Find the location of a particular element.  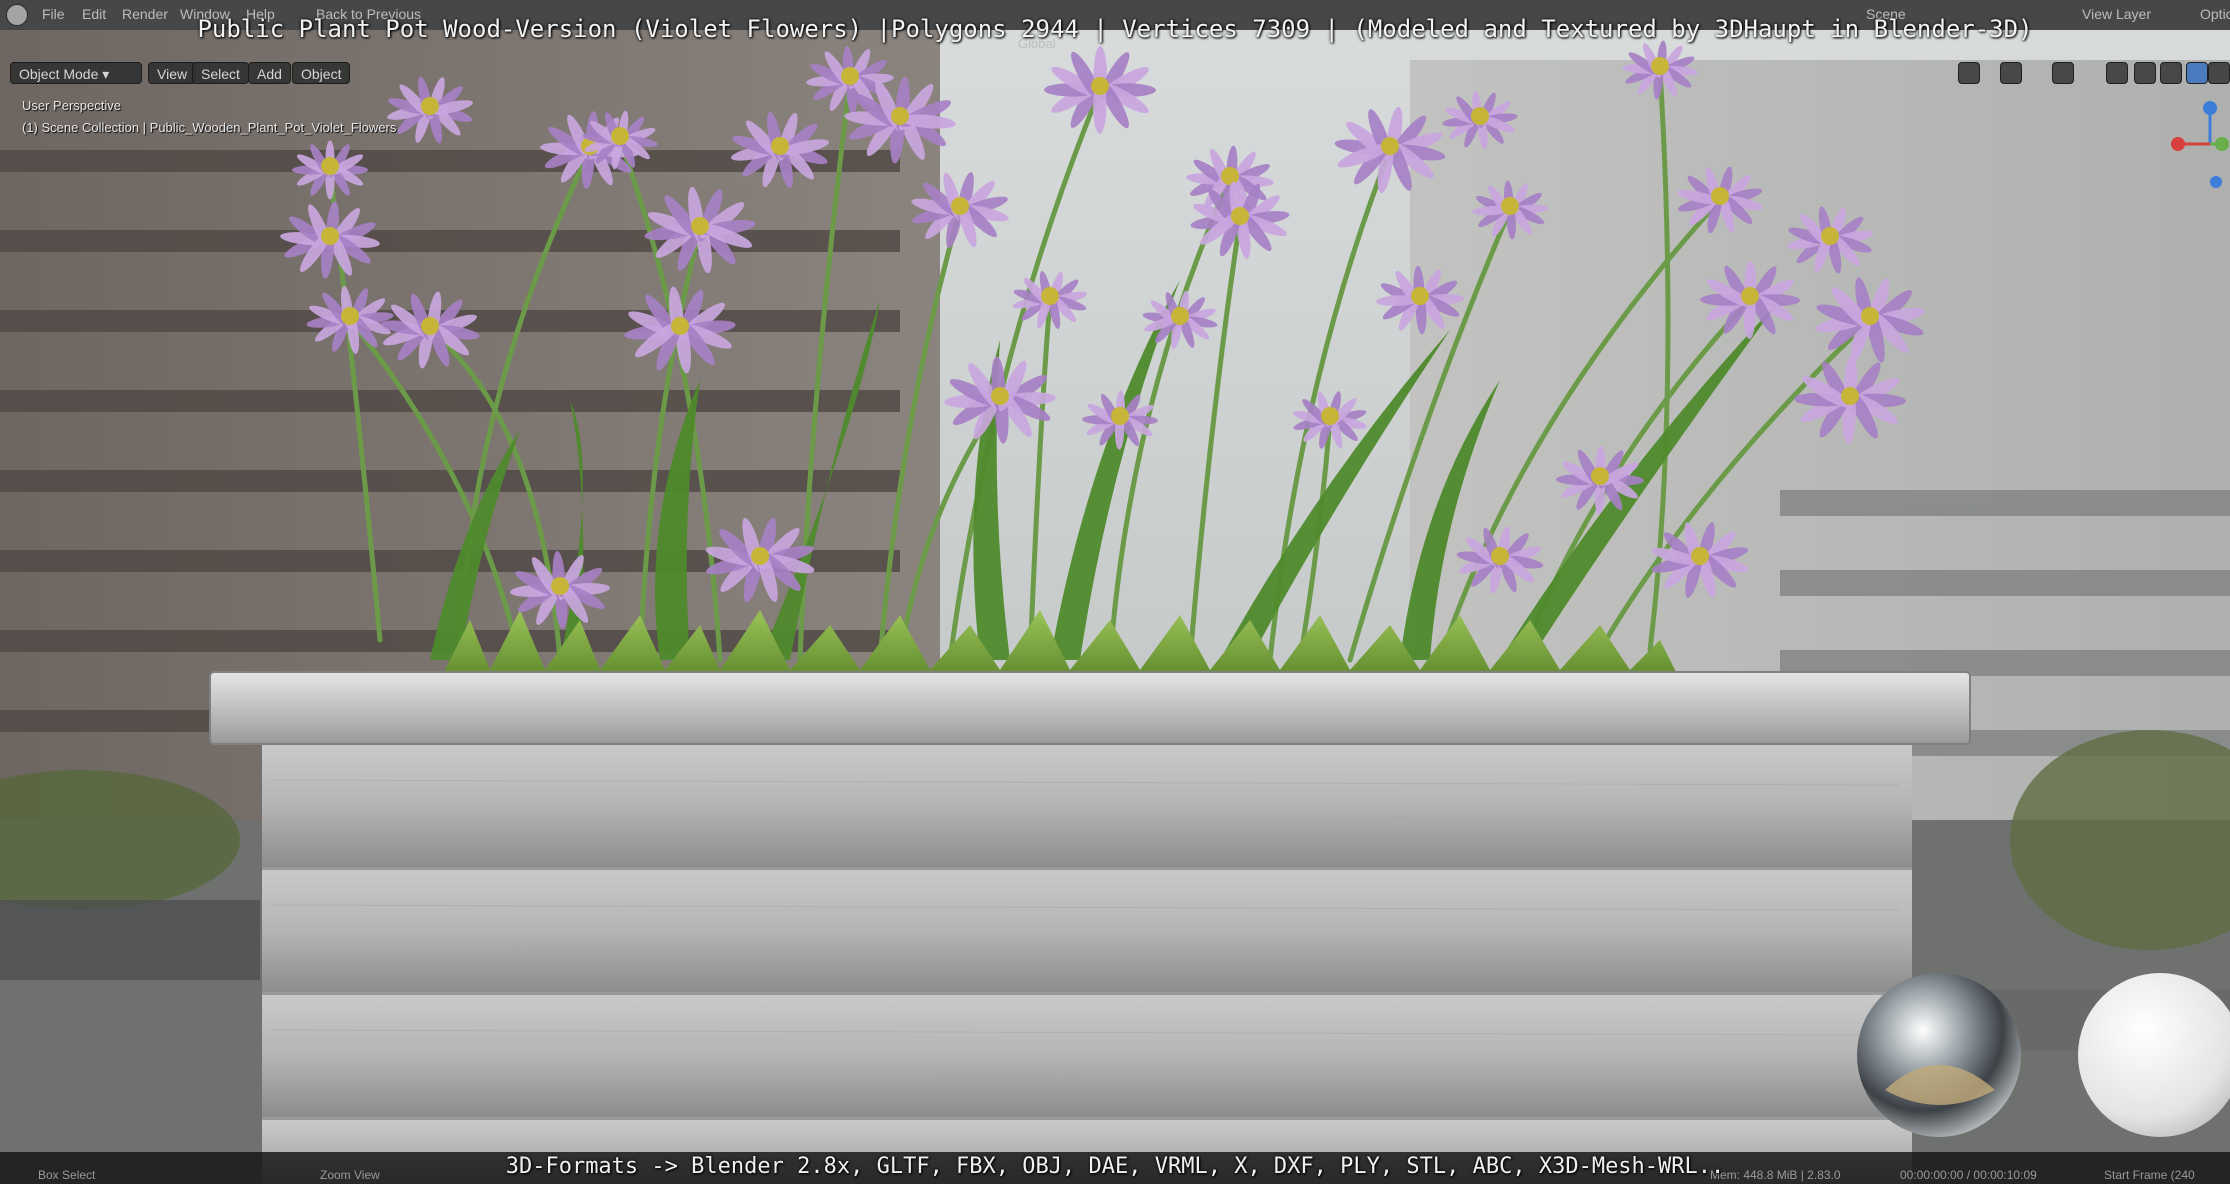

xray-toggle-icon is located at coordinates (2117, 73).